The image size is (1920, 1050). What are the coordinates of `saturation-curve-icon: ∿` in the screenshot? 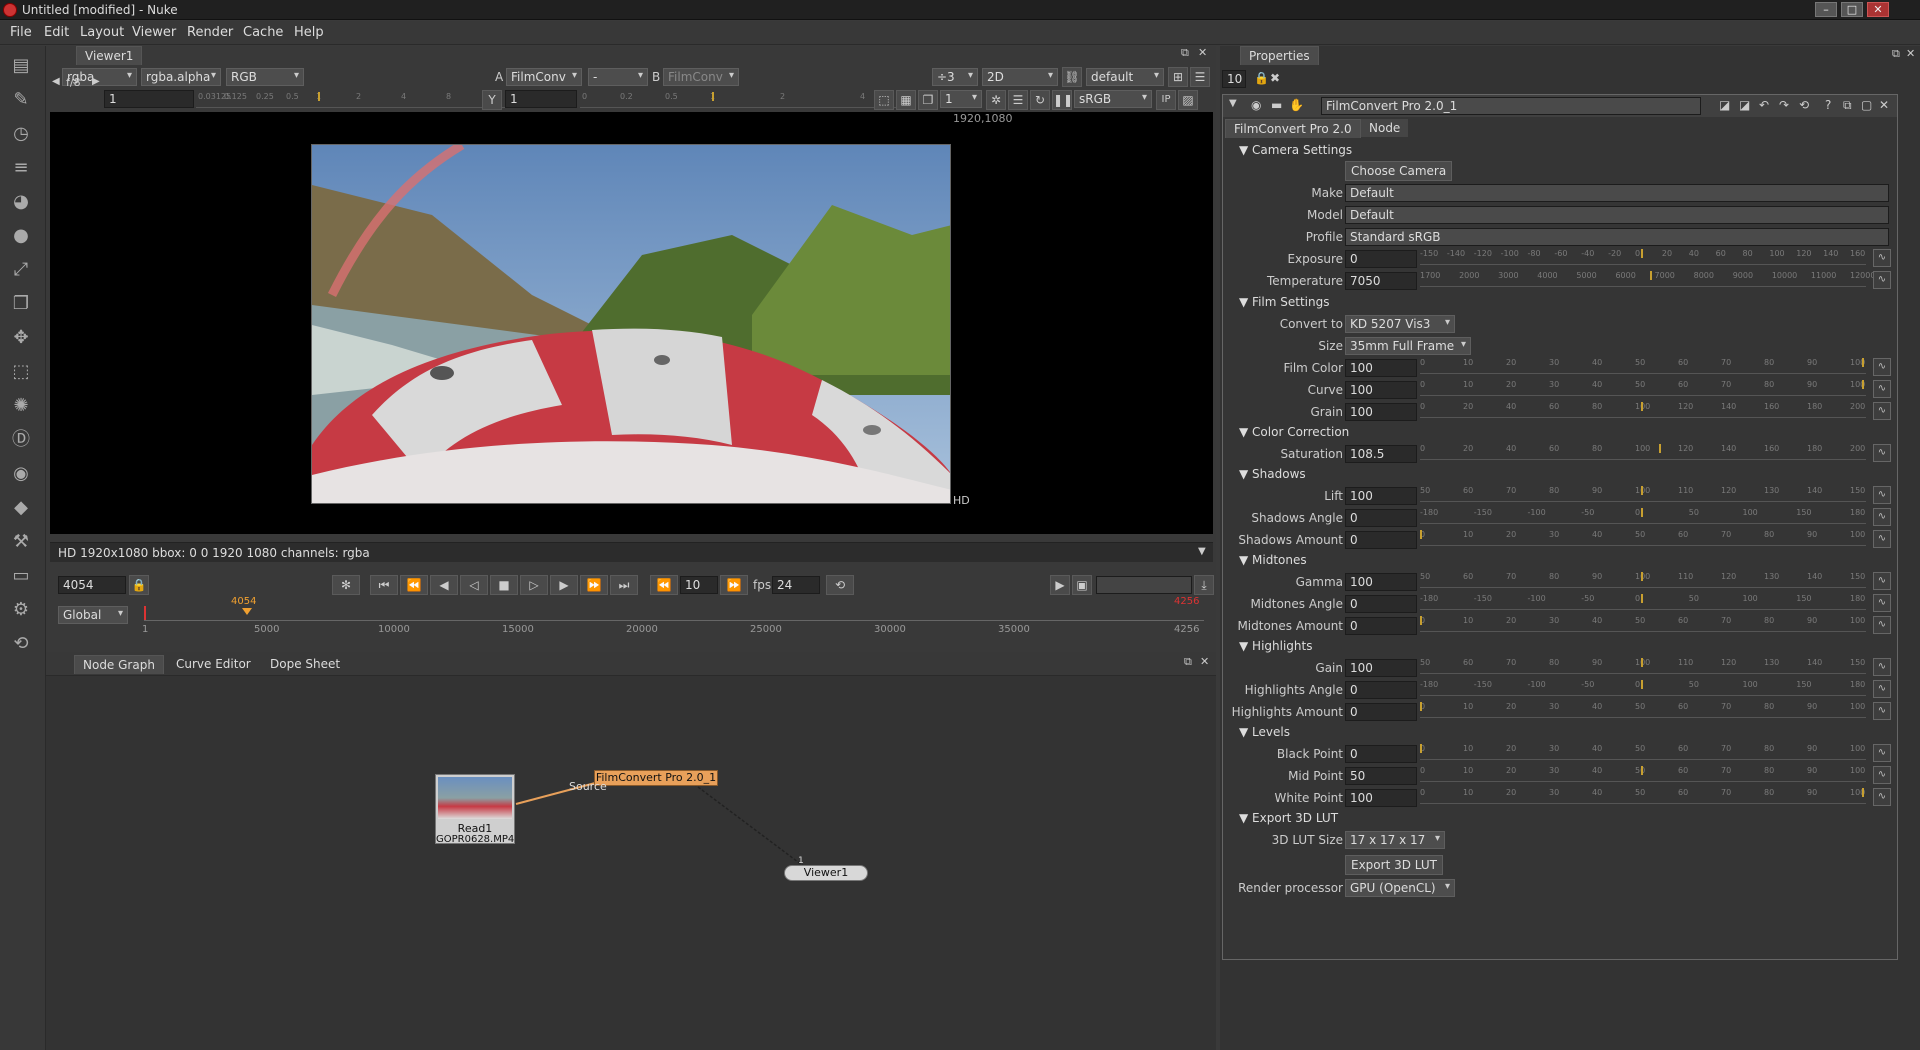 It's located at (1882, 453).